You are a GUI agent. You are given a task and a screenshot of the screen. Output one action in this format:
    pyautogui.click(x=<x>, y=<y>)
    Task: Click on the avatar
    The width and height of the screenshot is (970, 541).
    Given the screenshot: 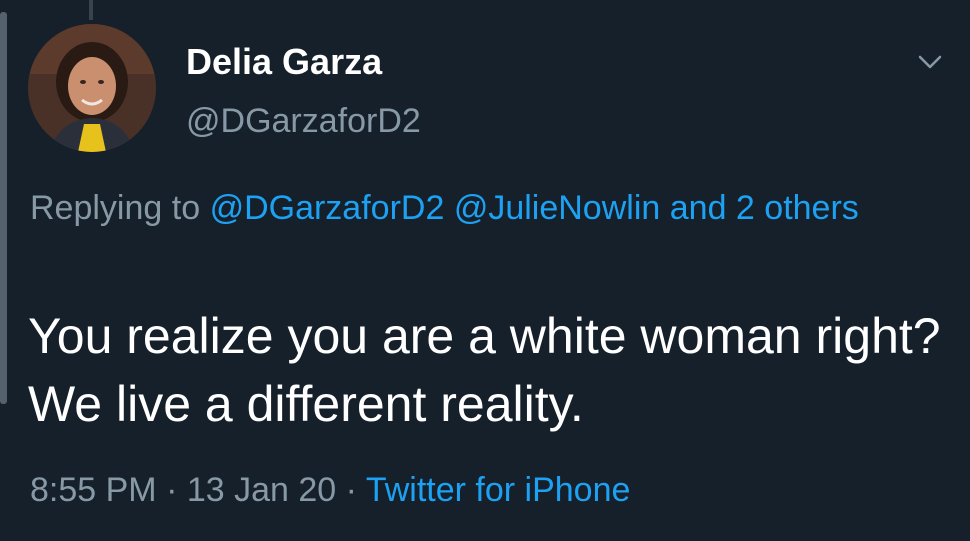 What is the action you would take?
    pyautogui.click(x=92, y=88)
    